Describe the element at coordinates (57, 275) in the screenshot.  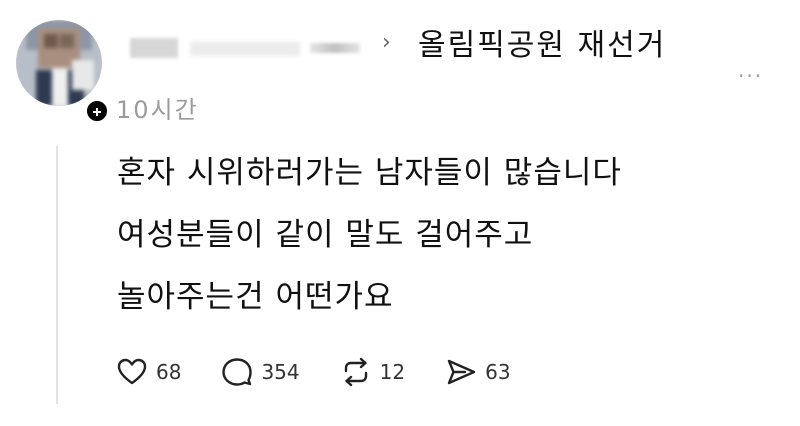
I see `thread-line` at that location.